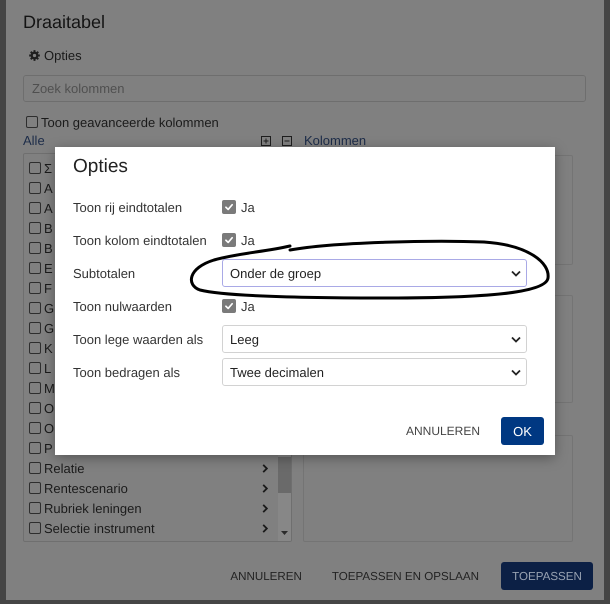  I want to click on dialog-title: Draaitabel, so click(64, 22).